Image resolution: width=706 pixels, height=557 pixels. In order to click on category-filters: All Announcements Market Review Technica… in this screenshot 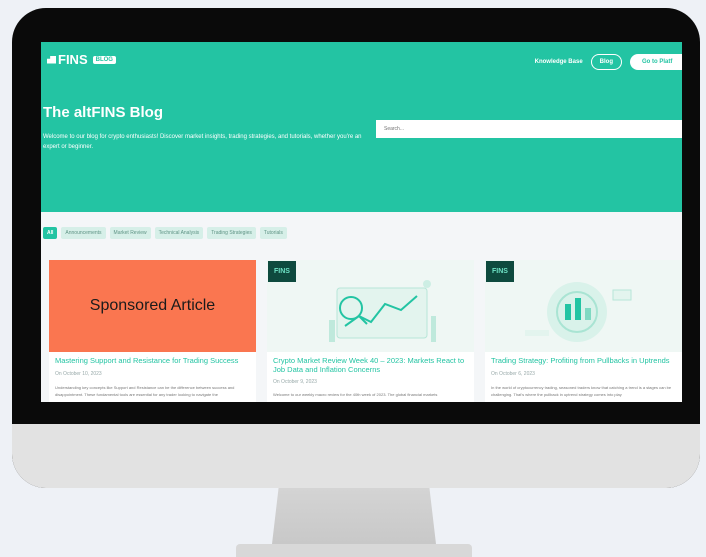, I will do `click(165, 233)`.